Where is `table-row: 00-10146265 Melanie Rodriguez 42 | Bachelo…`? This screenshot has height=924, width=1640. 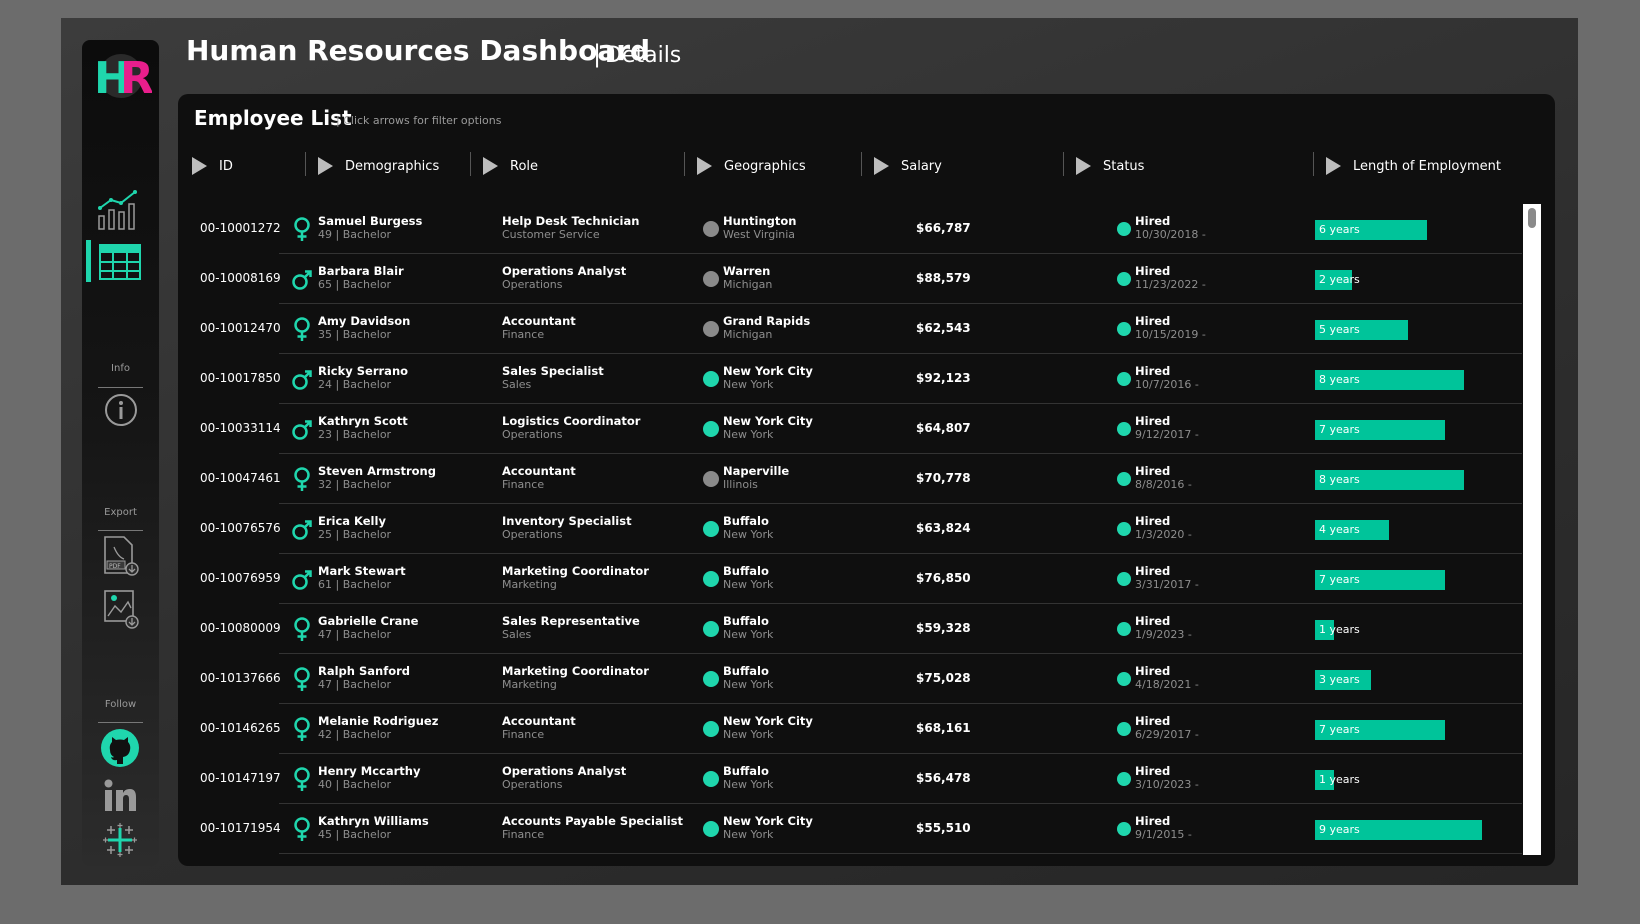 table-row: 00-10146265 Melanie Rodriguez 42 | Bachelo… is located at coordinates (850, 729).